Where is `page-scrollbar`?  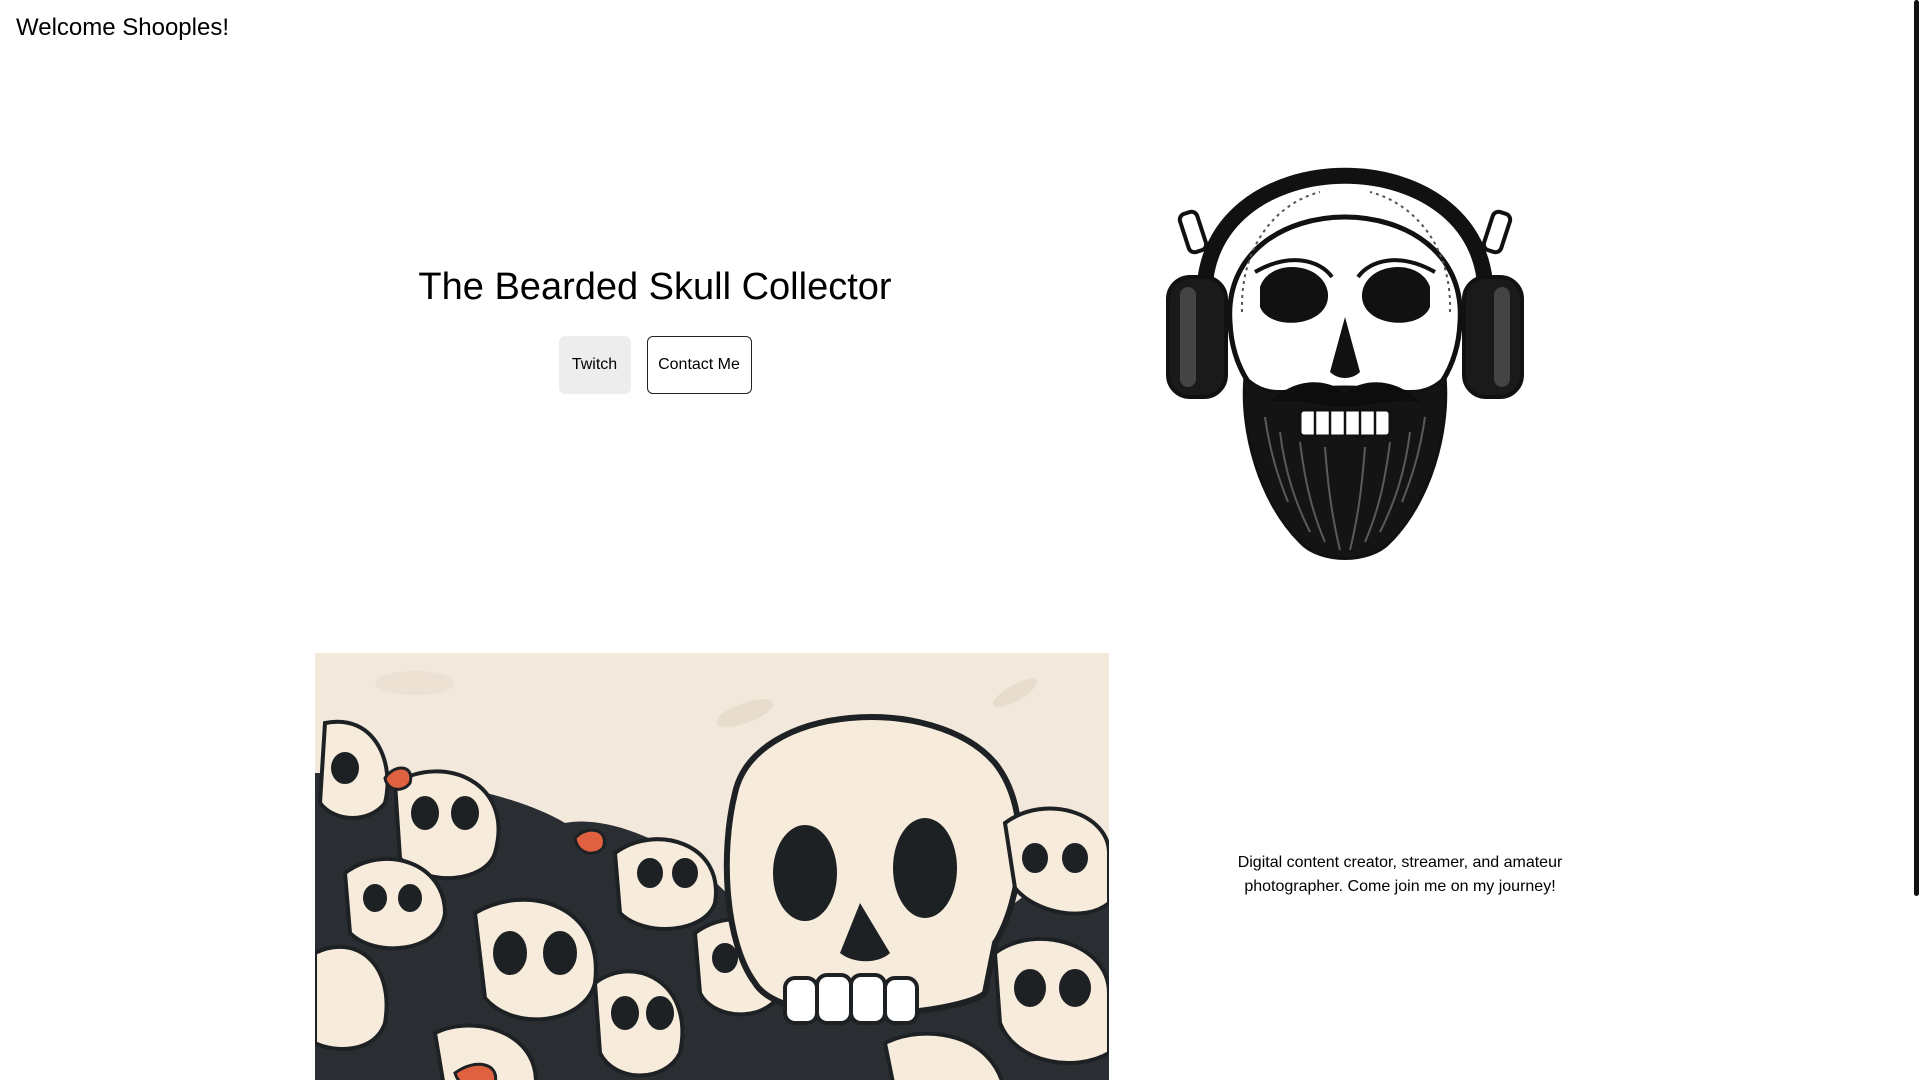
page-scrollbar is located at coordinates (1917, 540).